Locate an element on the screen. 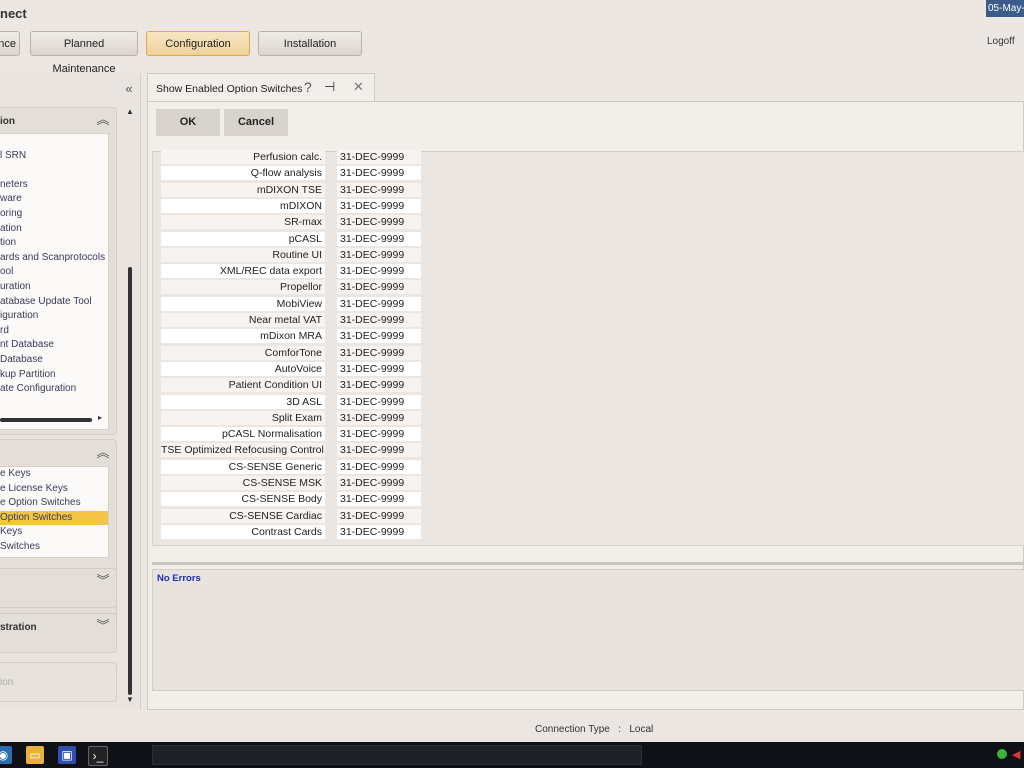  main-tab-bar: Show Enabled Option Switches ? ⊣ ✕ is located at coordinates (585, 87).